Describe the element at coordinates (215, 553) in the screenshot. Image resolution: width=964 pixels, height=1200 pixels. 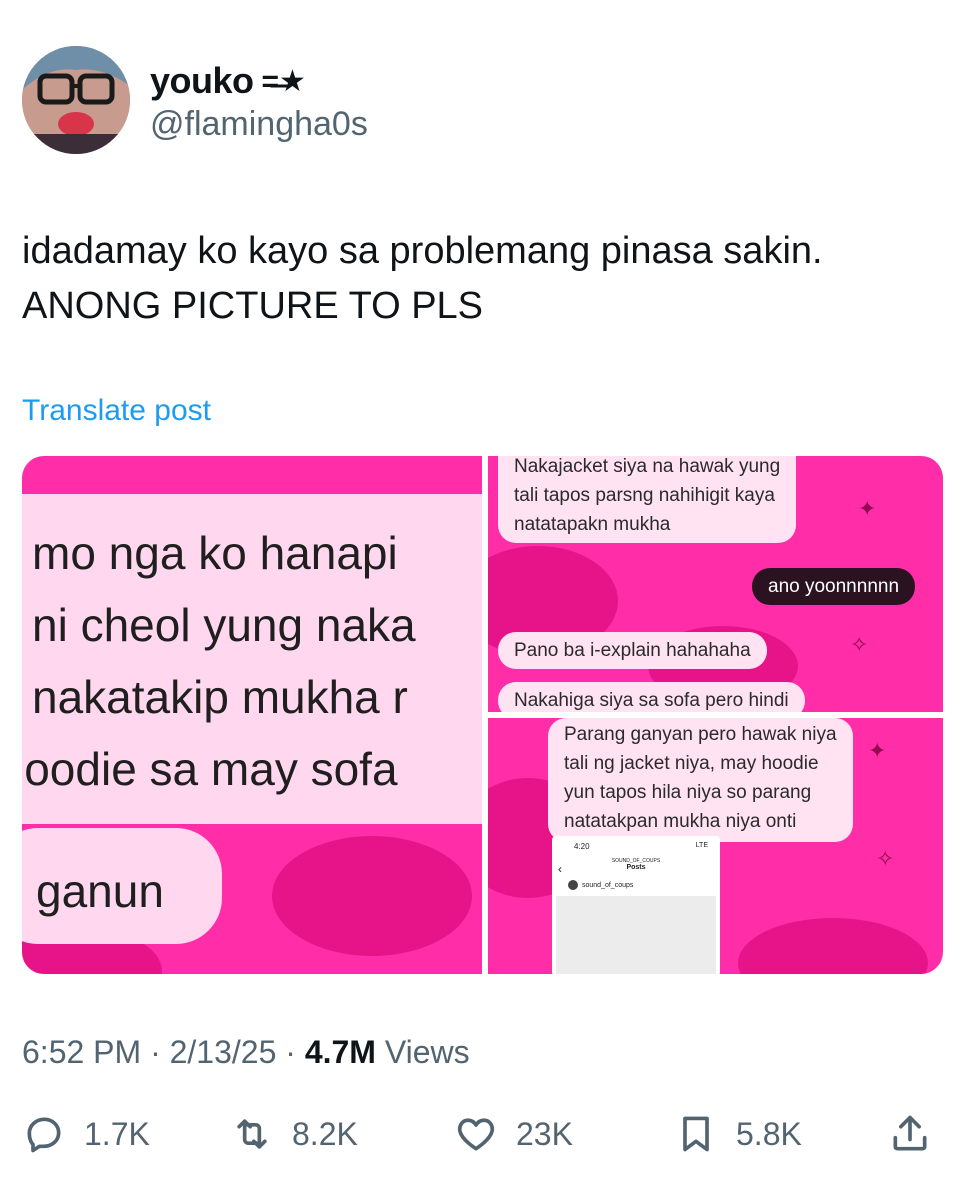
I see `message-line: mo nga ko hanapi` at that location.